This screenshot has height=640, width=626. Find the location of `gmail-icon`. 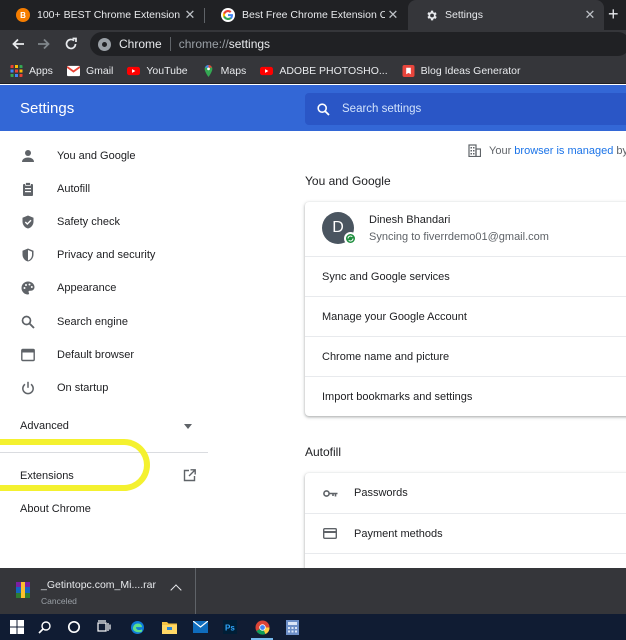

gmail-icon is located at coordinates (73, 71).